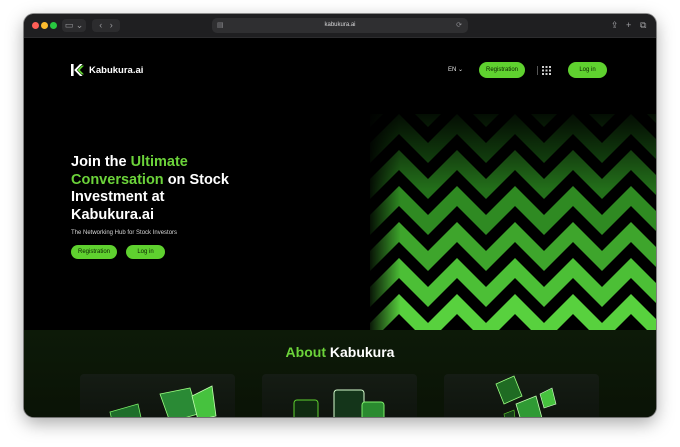 The height and width of the screenshot is (447, 680). What do you see at coordinates (101, 162) in the screenshot?
I see `hero-title-text: Join the` at bounding box center [101, 162].